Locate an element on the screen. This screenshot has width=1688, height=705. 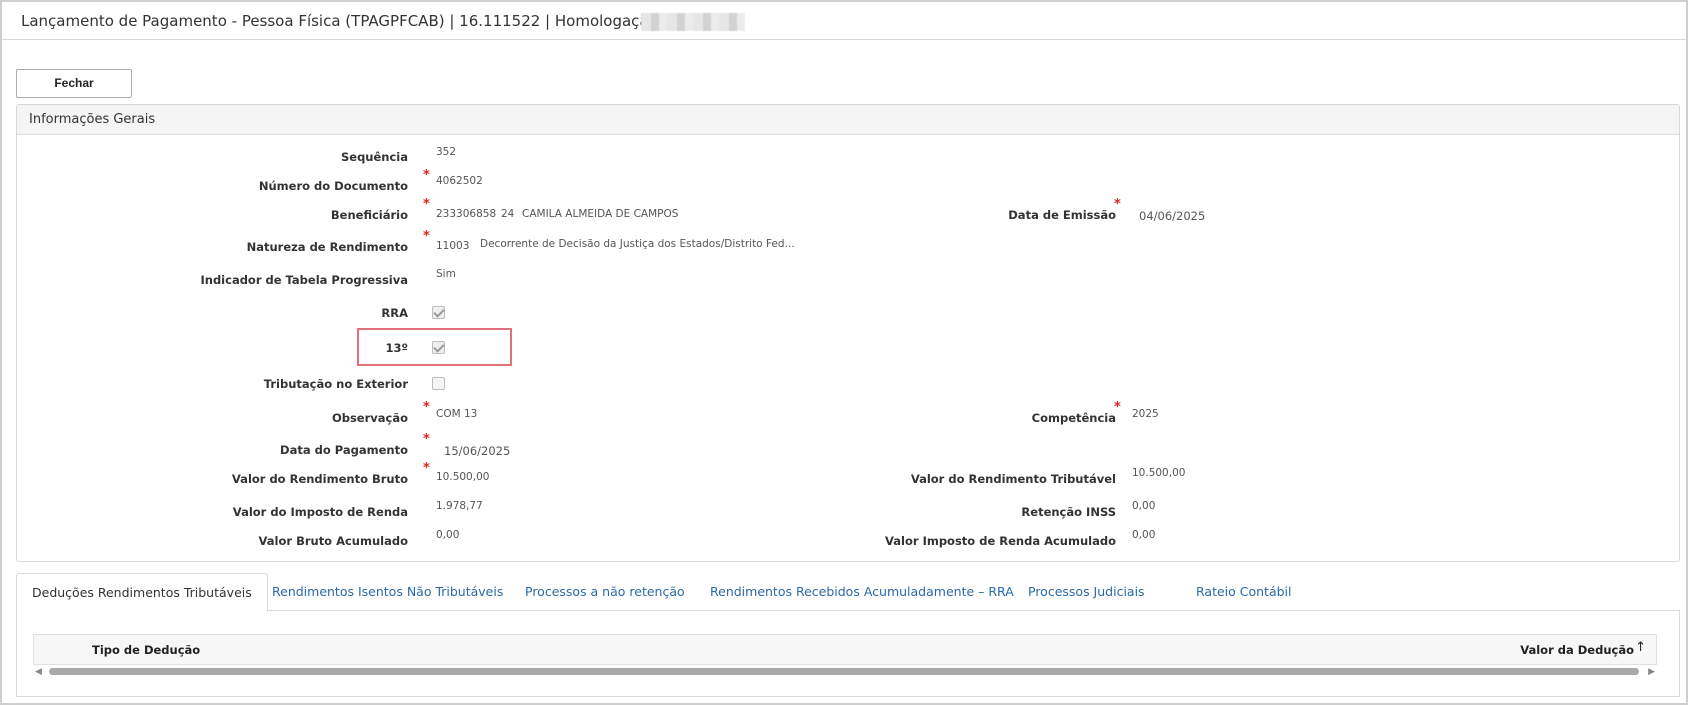
valor-rendimento-bruto-value: 10.500,00 is located at coordinates (462, 477).